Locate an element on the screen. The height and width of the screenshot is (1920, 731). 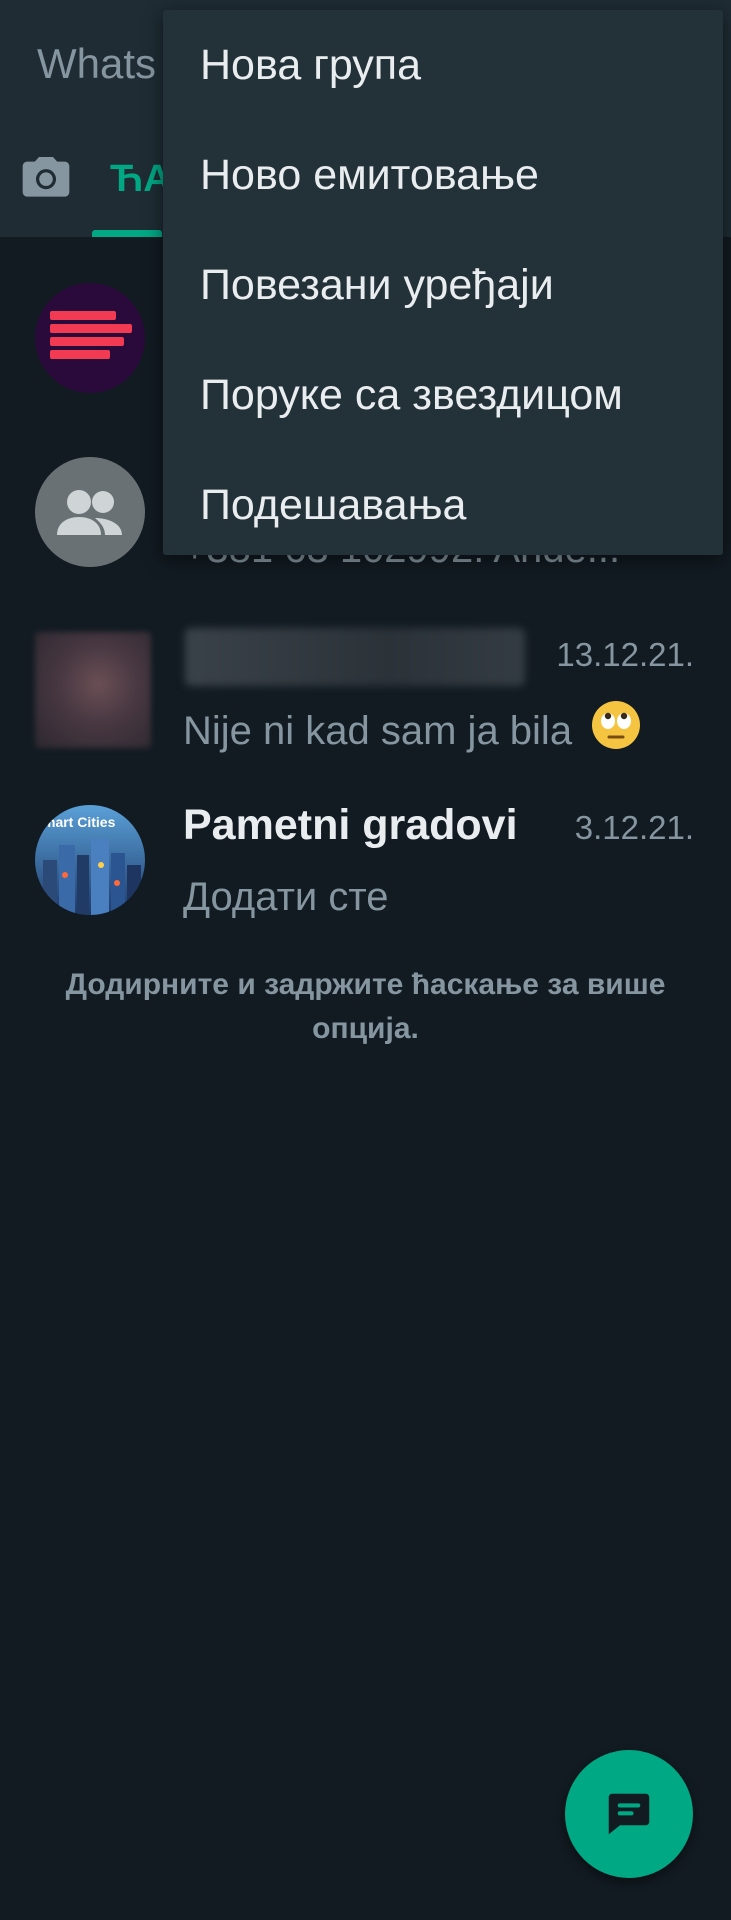
new-chat-button is located at coordinates (629, 1814).